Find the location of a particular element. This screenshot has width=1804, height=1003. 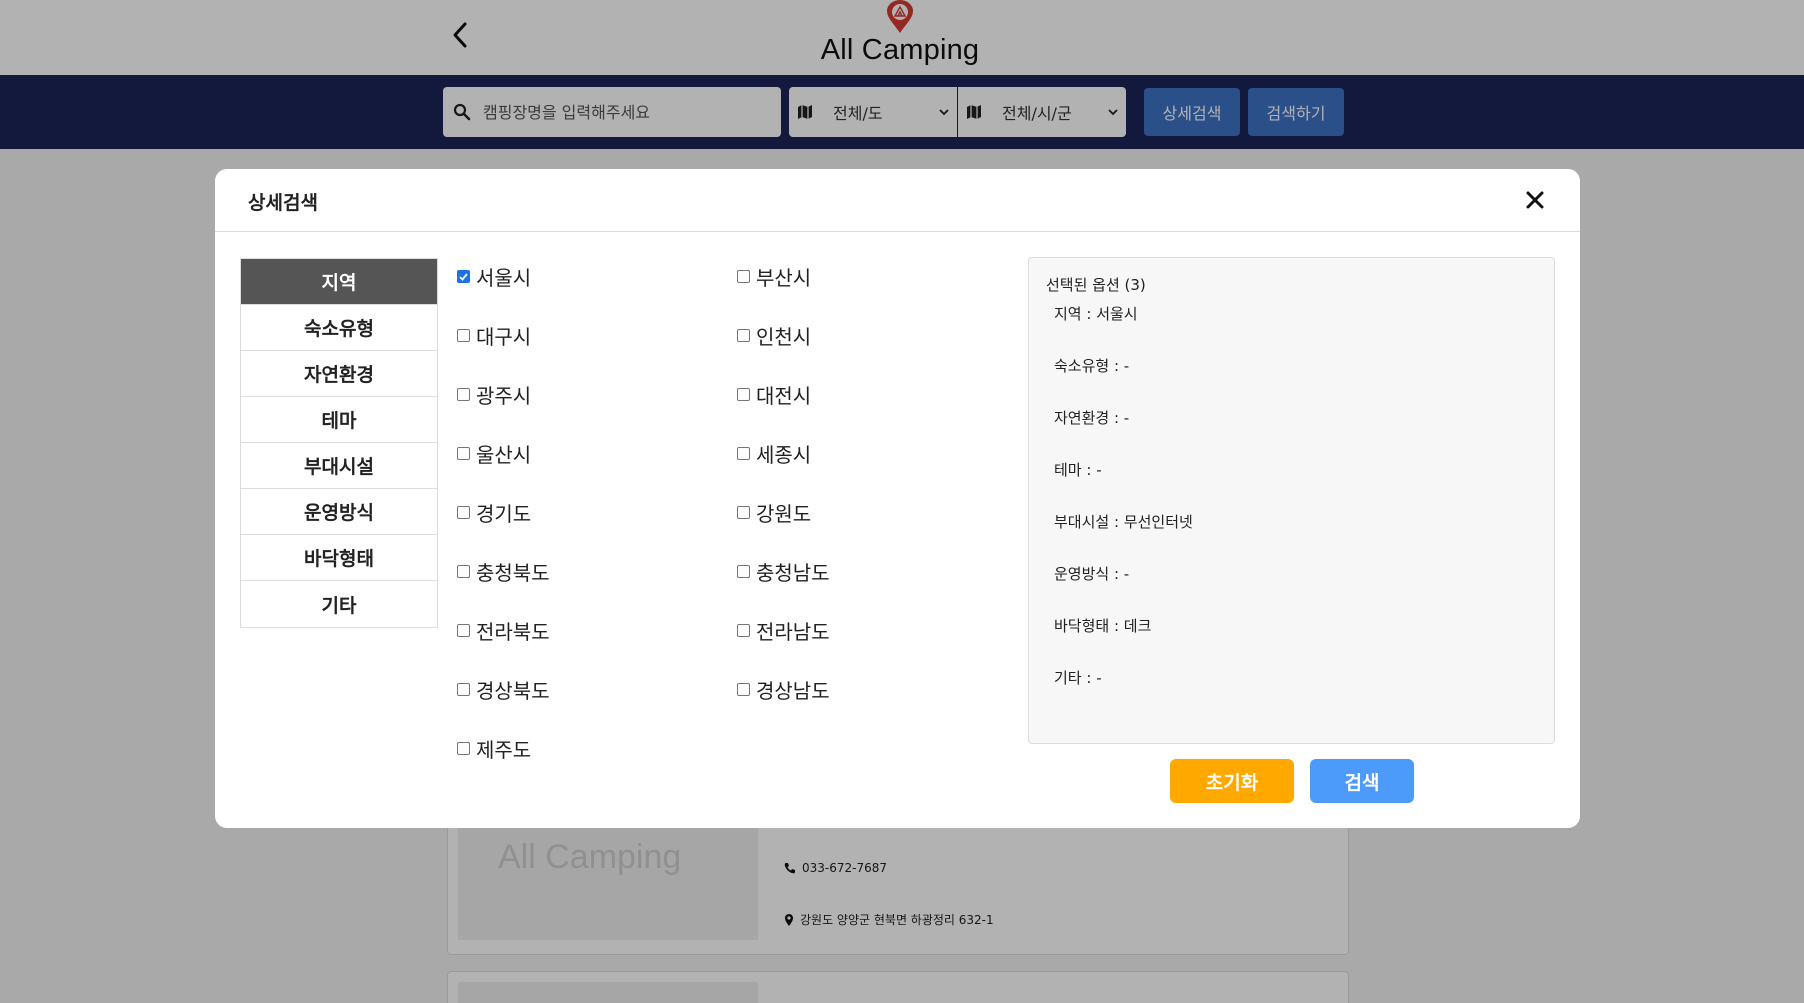

category-tab: 숙소유형 is located at coordinates (339, 328).